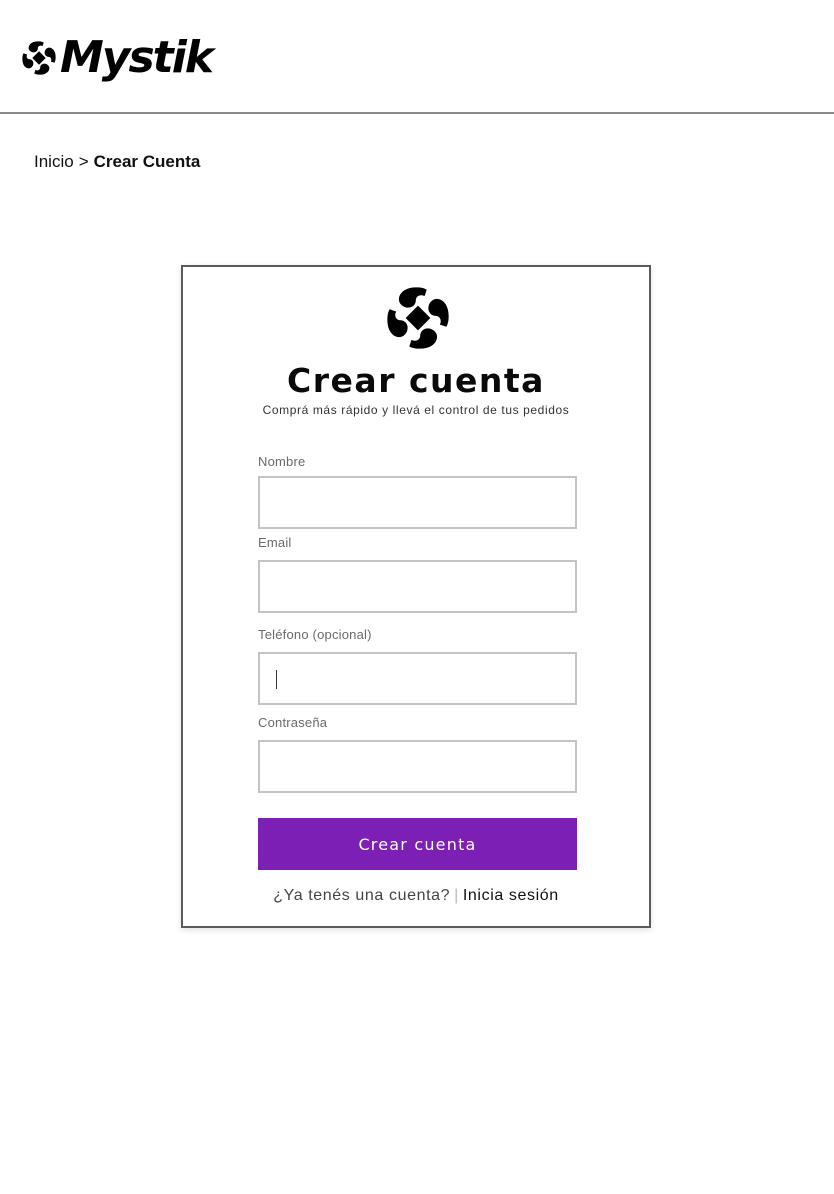  What do you see at coordinates (54, 162) in the screenshot?
I see `breadcrumb-home: Inicio` at bounding box center [54, 162].